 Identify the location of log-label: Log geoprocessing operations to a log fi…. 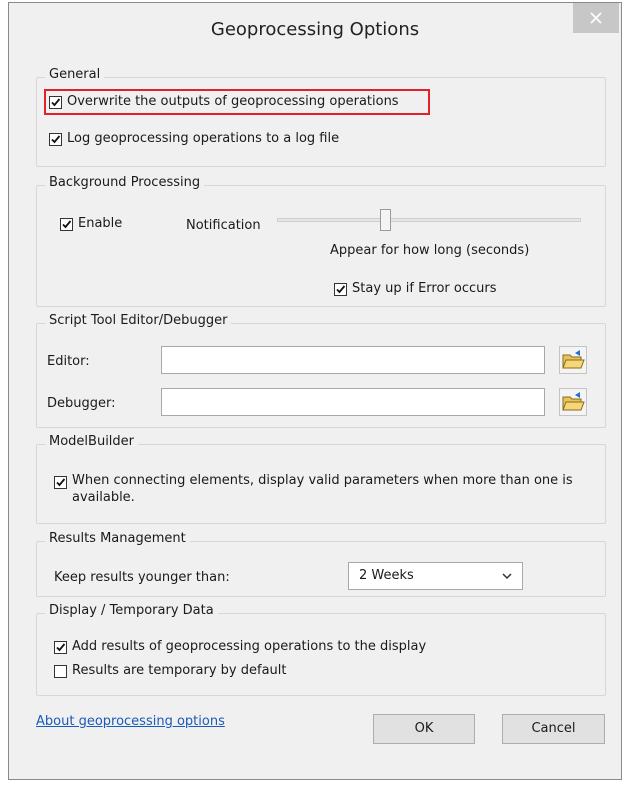
(203, 138).